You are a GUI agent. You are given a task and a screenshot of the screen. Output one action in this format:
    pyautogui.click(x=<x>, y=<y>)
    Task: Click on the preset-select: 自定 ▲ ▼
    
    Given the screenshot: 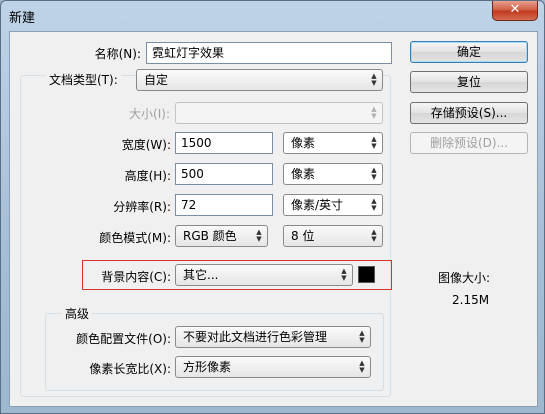 What is the action you would take?
    pyautogui.click(x=259, y=80)
    